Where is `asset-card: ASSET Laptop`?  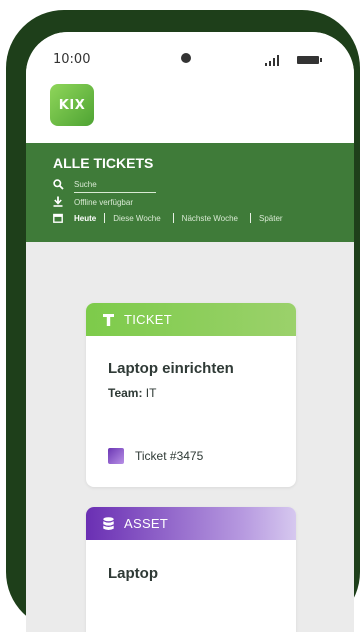
asset-card: ASSET Laptop is located at coordinates (191, 569).